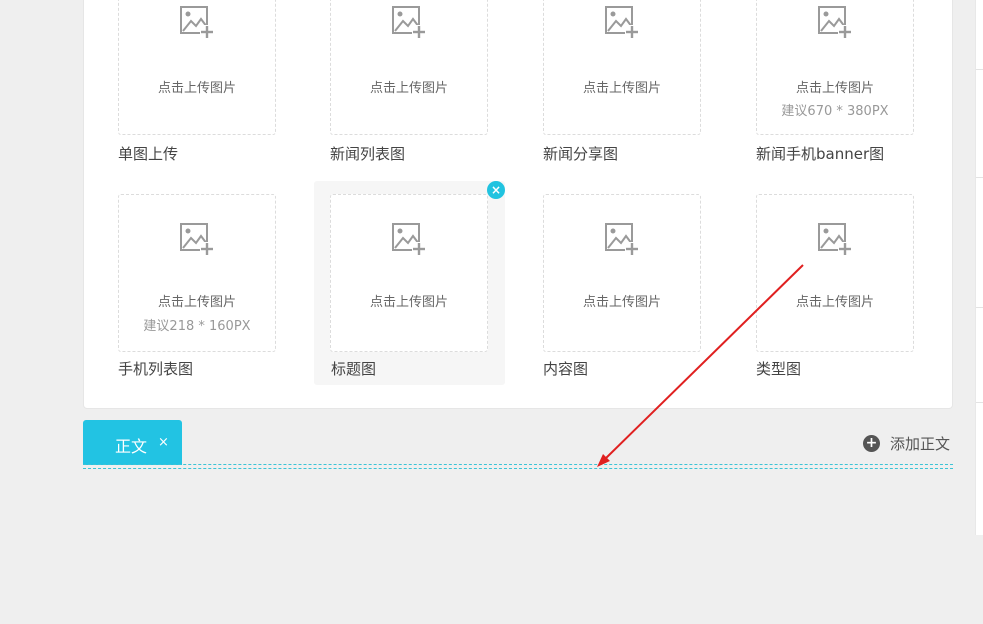 The width and height of the screenshot is (983, 624). Describe the element at coordinates (622, 67) in the screenshot. I see `upload-box-news-share: 点击上传图片` at that location.